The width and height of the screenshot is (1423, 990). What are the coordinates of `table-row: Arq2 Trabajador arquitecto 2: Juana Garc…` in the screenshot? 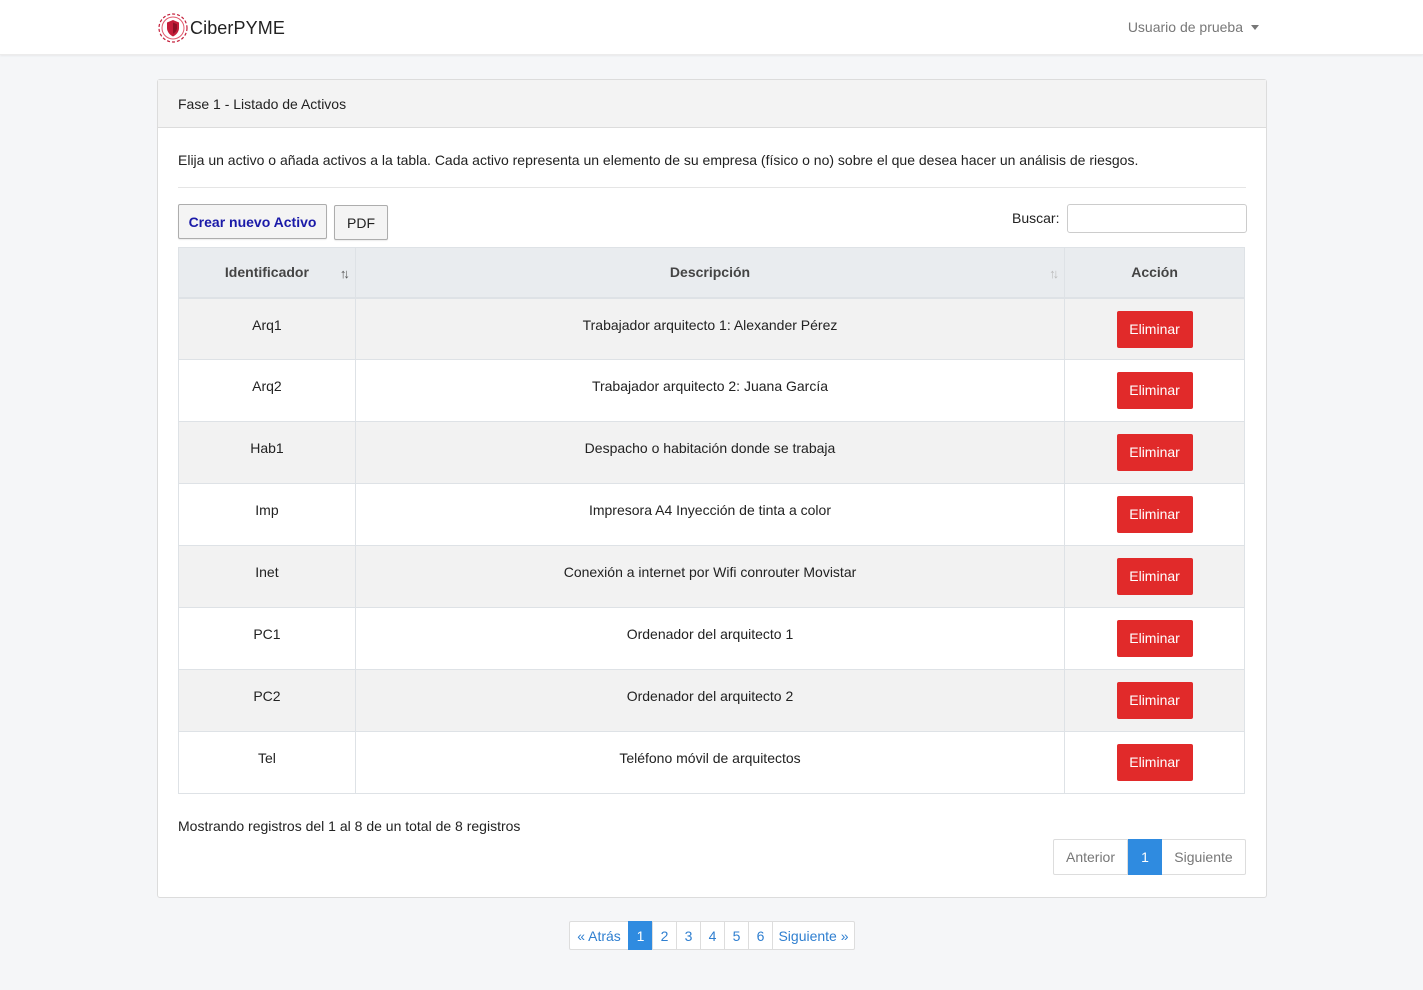 It's located at (711, 390).